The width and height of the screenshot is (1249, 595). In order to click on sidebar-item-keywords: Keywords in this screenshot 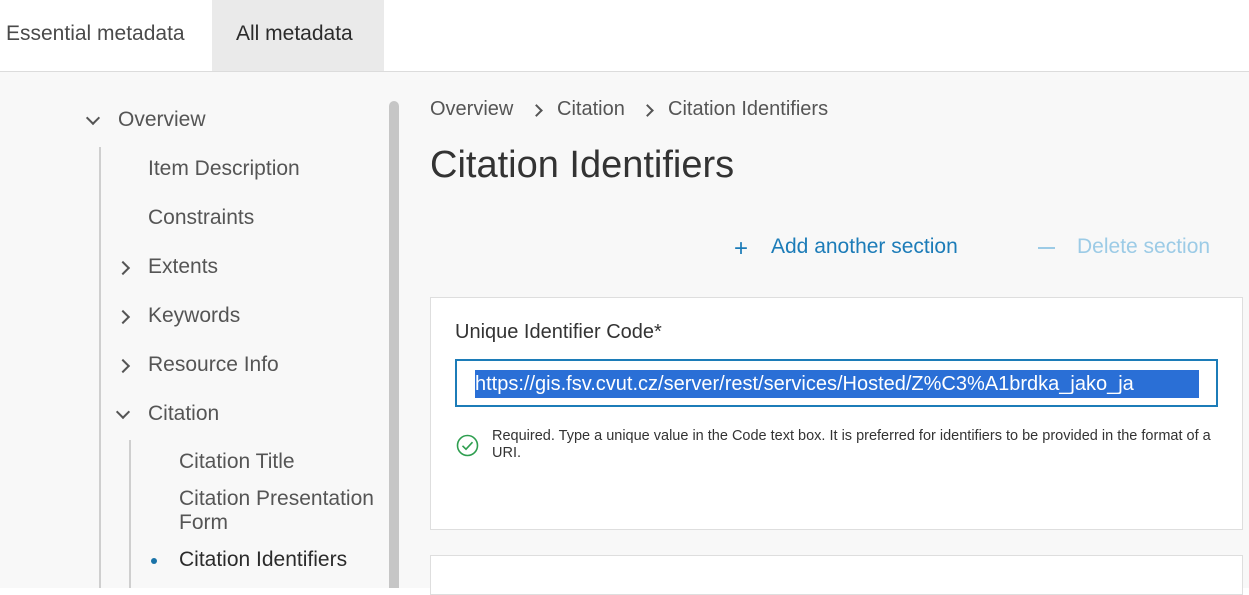, I will do `click(240, 317)`.